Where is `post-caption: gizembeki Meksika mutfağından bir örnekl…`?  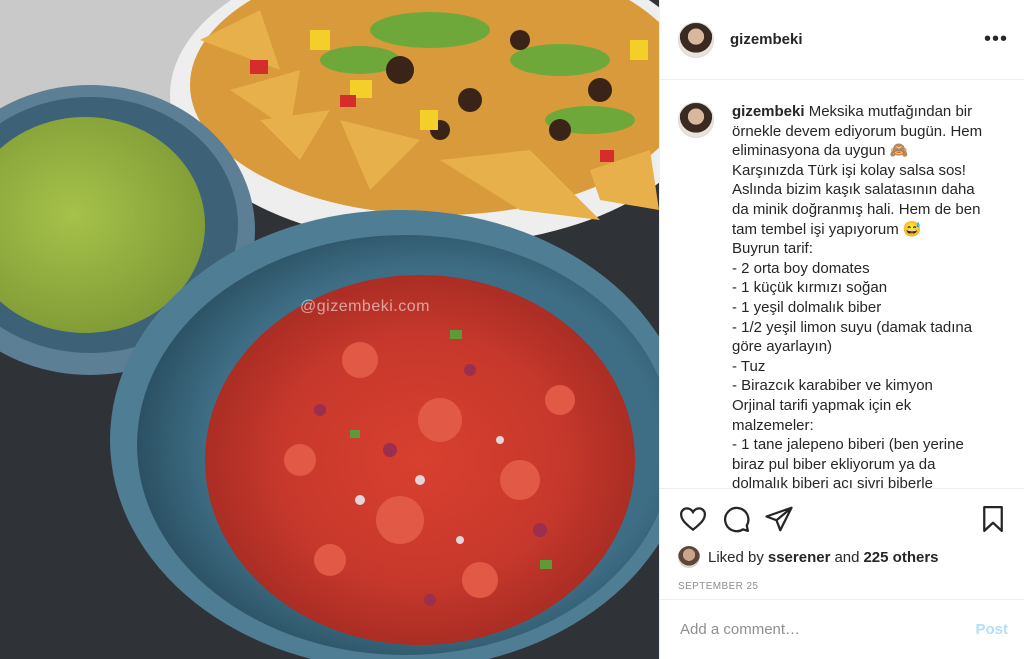 post-caption: gizembeki Meksika mutfağından bir örnekl… is located at coordinates (857, 295).